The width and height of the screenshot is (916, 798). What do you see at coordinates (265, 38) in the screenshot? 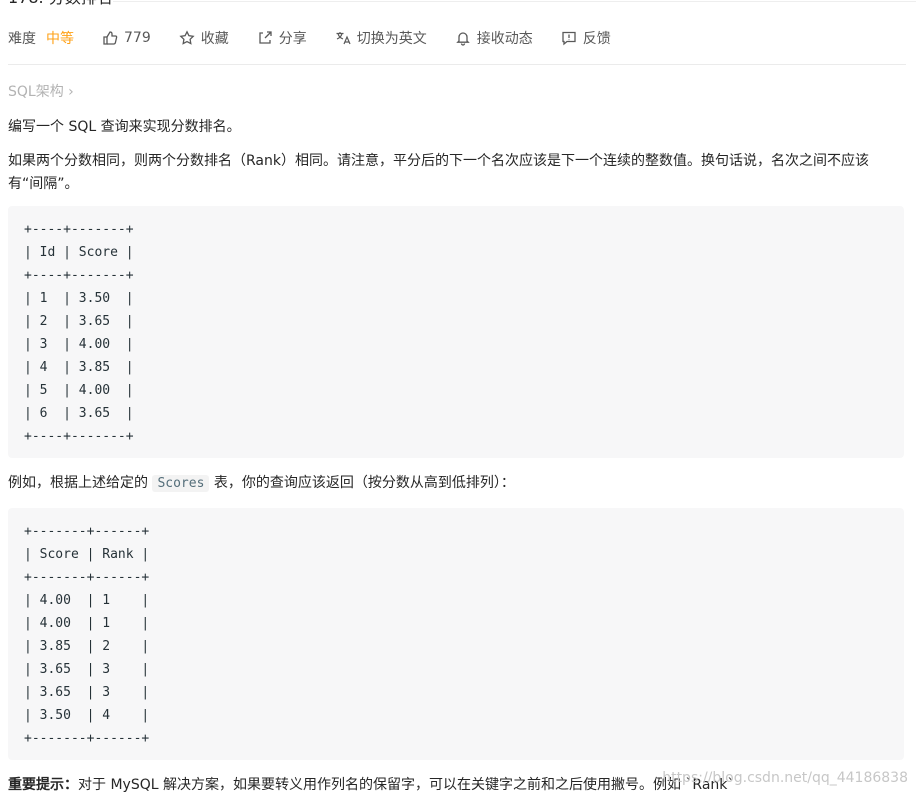
I see `share-icon` at bounding box center [265, 38].